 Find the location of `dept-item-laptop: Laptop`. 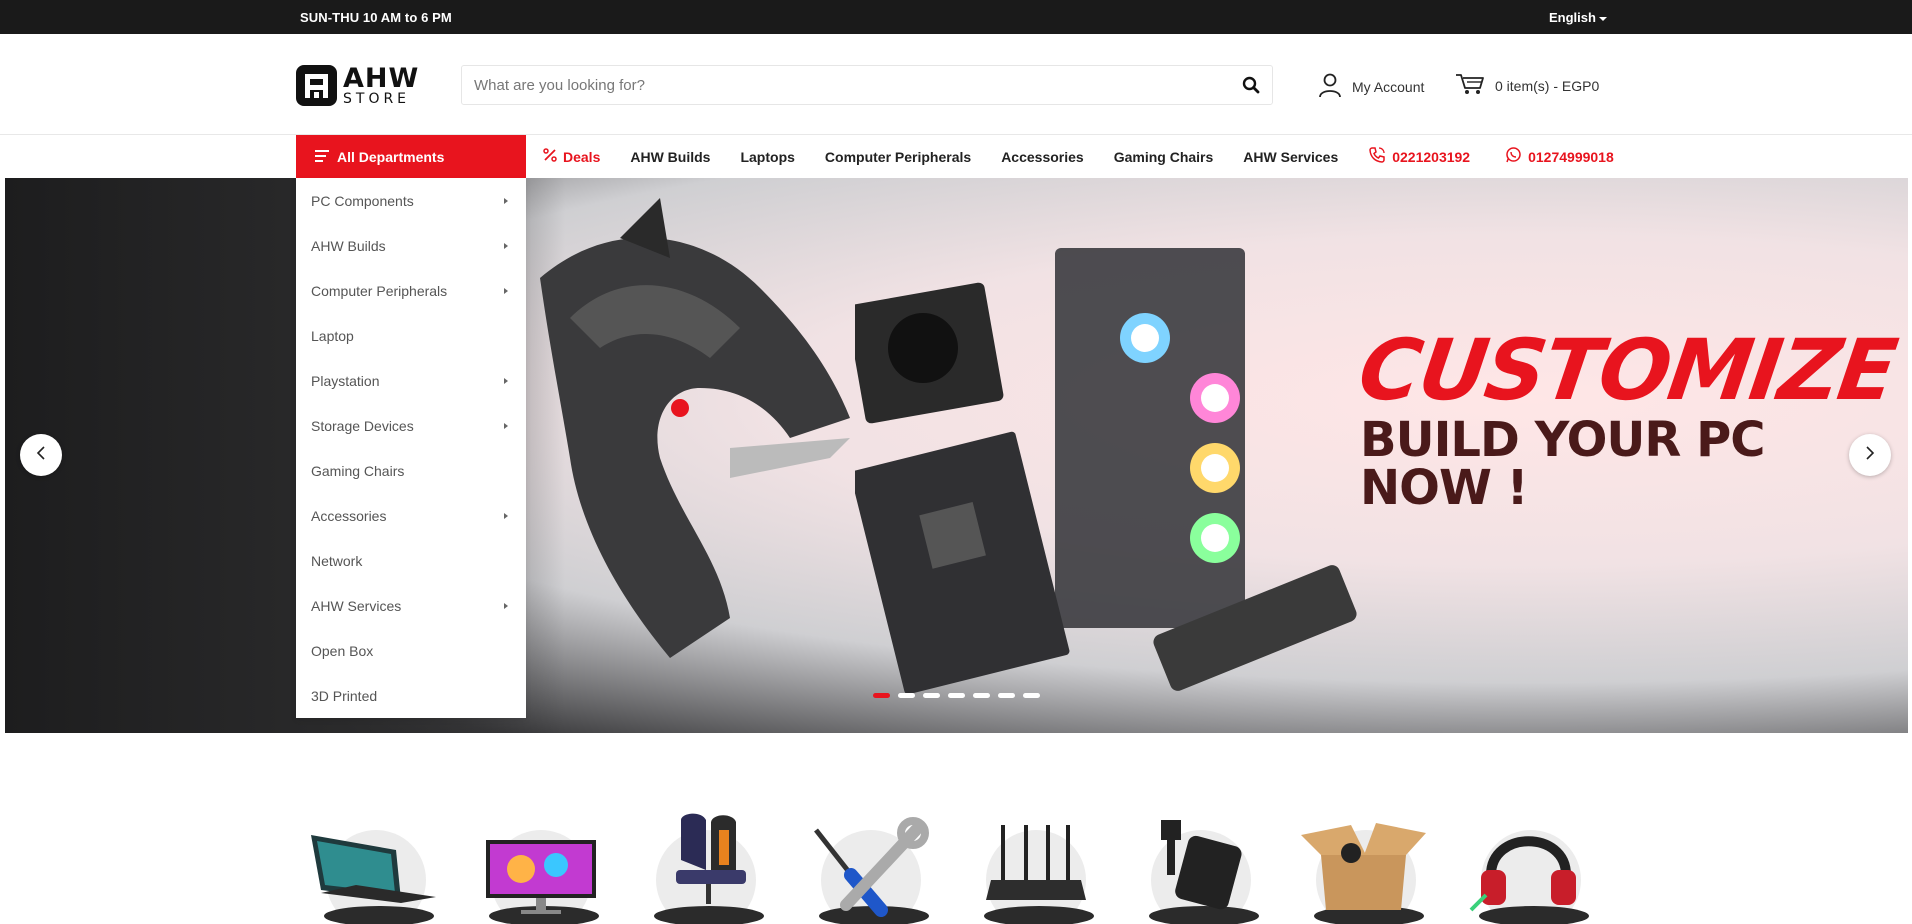

dept-item-laptop: Laptop is located at coordinates (411, 335).